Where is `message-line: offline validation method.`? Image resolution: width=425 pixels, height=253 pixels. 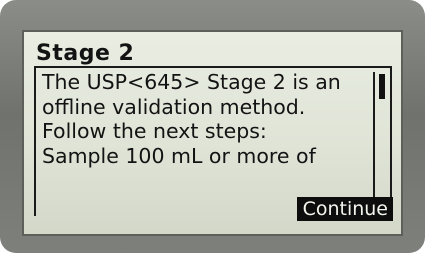 message-line: offline validation method. is located at coordinates (174, 106).